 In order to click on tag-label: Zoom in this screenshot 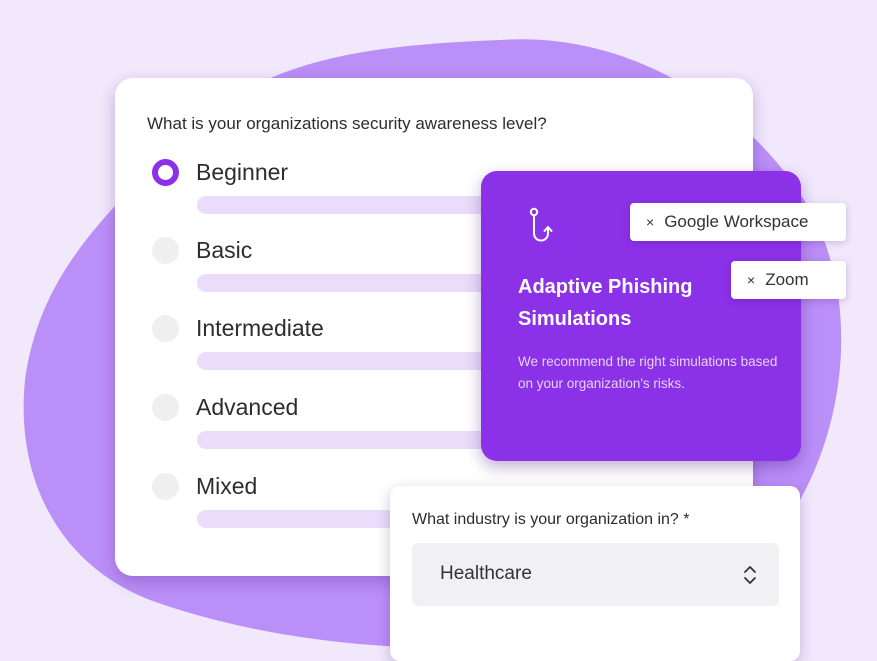, I will do `click(787, 279)`.